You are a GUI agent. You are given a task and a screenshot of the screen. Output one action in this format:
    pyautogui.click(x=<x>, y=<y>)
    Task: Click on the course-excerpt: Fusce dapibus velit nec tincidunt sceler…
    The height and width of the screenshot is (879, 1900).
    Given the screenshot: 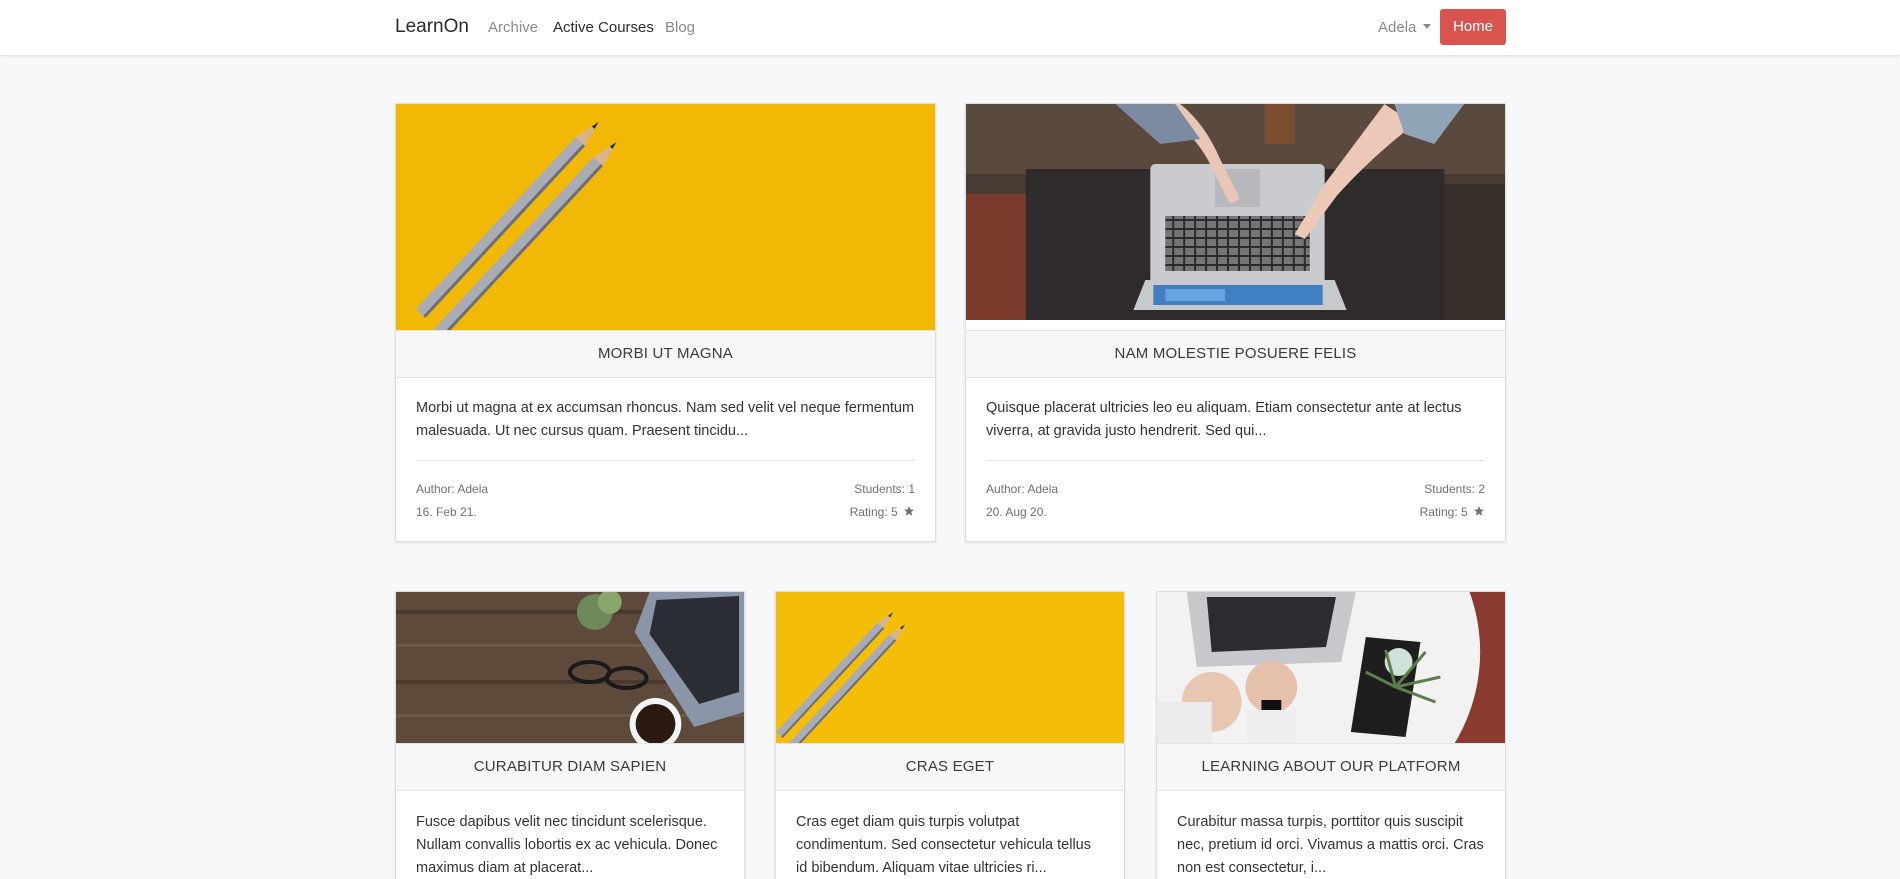 What is the action you would take?
    pyautogui.click(x=567, y=845)
    